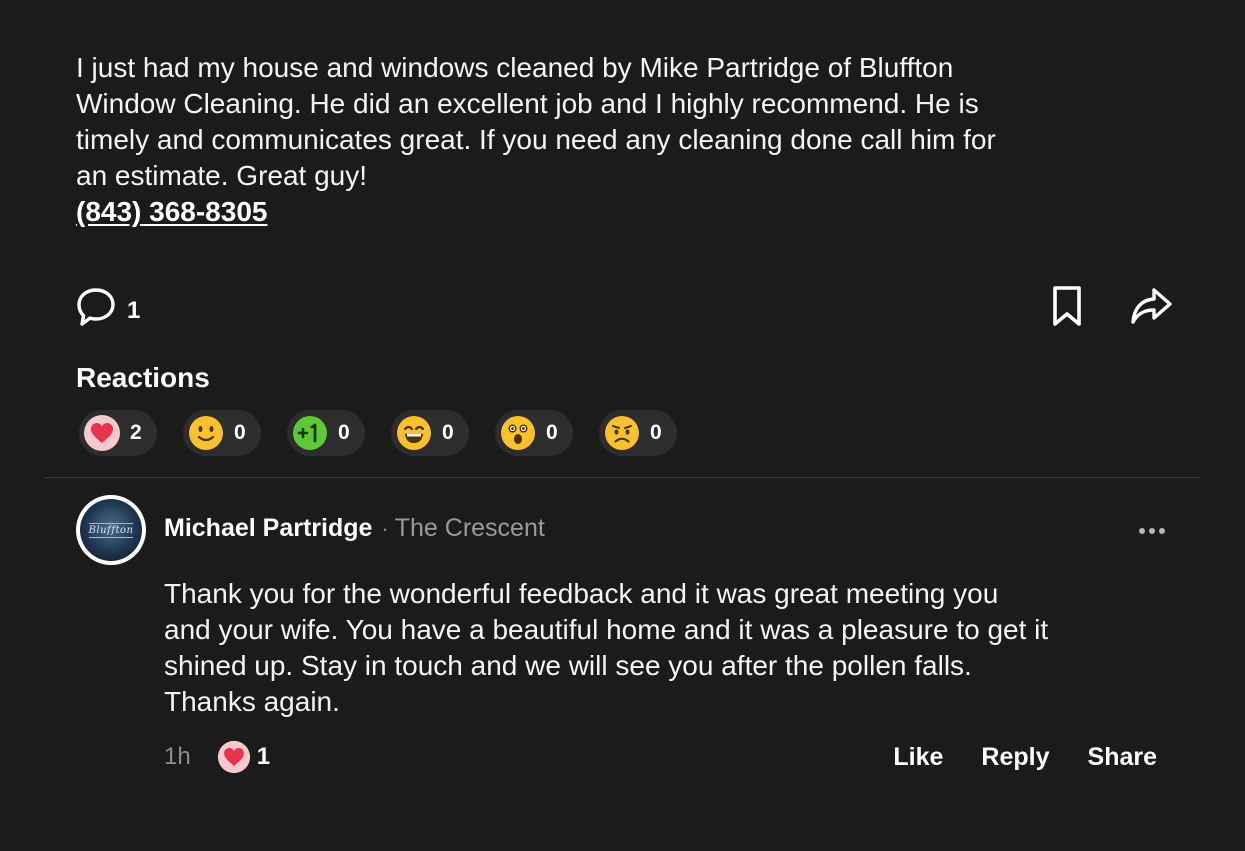 This screenshot has height=851, width=1245. Describe the element at coordinates (171, 212) in the screenshot. I see `phone-link: (843) 368-8305` at that location.